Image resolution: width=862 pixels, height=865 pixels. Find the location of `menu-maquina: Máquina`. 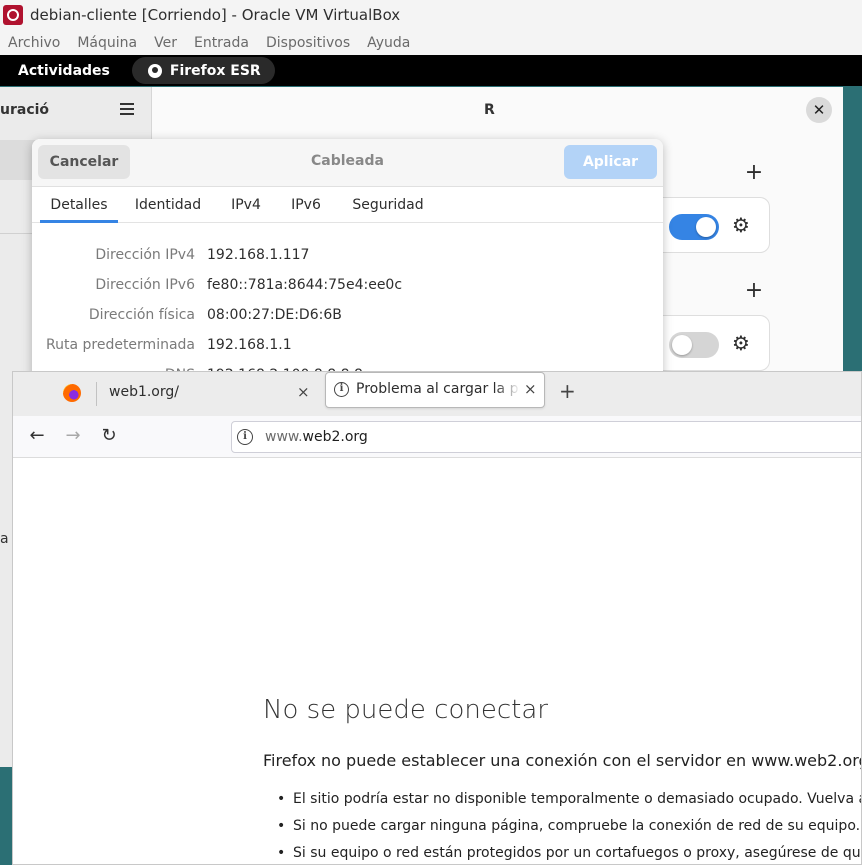

menu-maquina: Máquina is located at coordinates (107, 43).